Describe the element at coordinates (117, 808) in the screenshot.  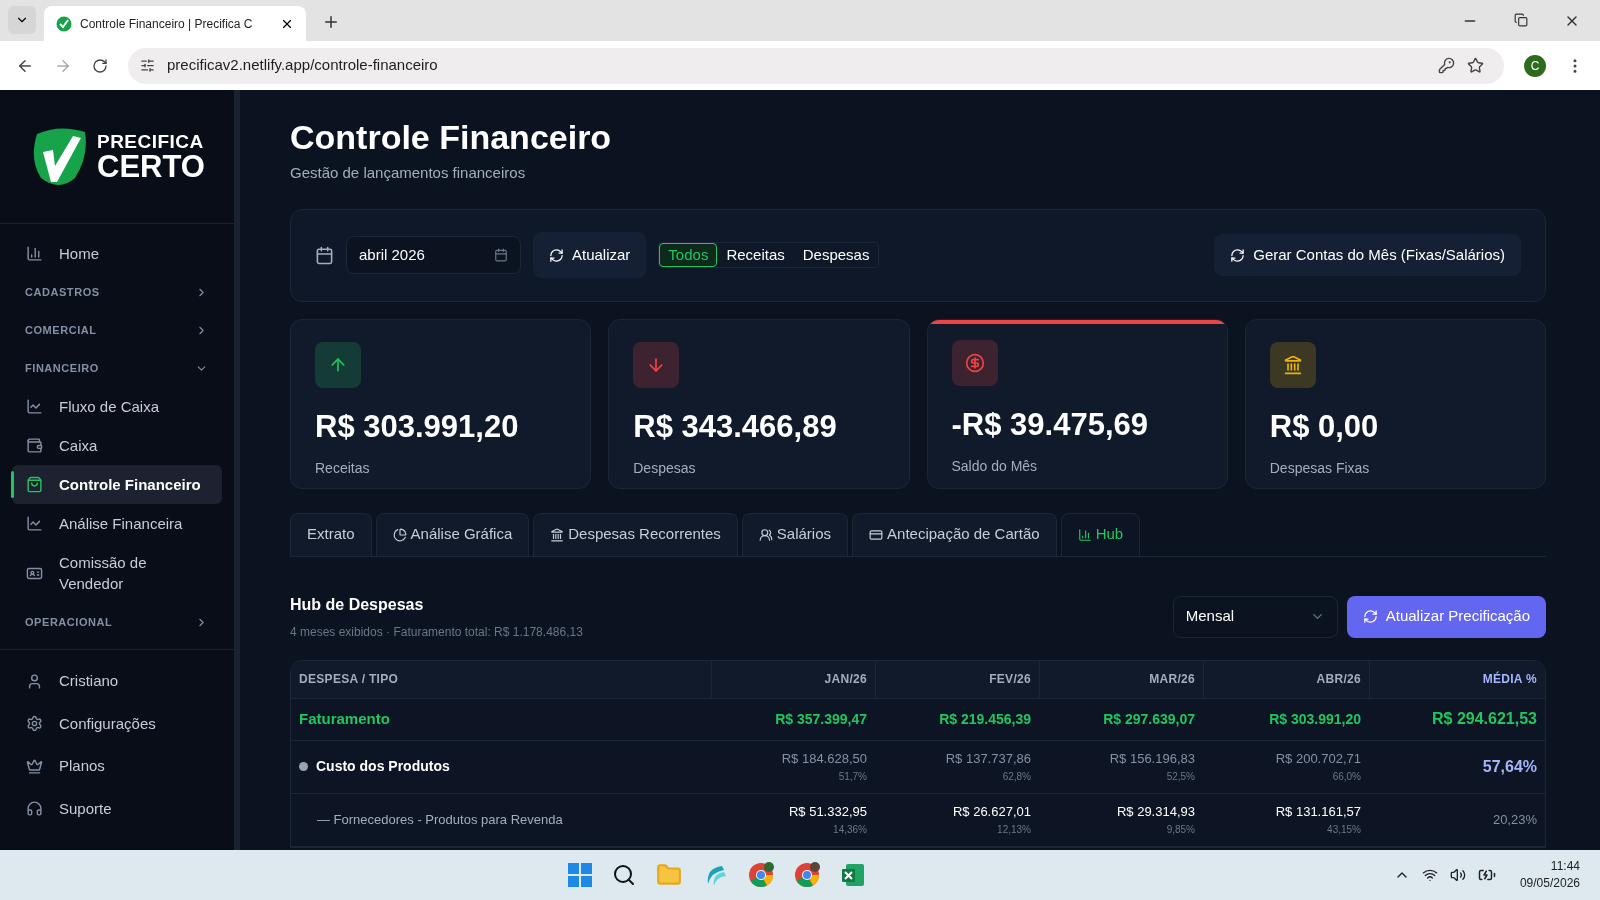
I see `nav-item: Suporte` at that location.